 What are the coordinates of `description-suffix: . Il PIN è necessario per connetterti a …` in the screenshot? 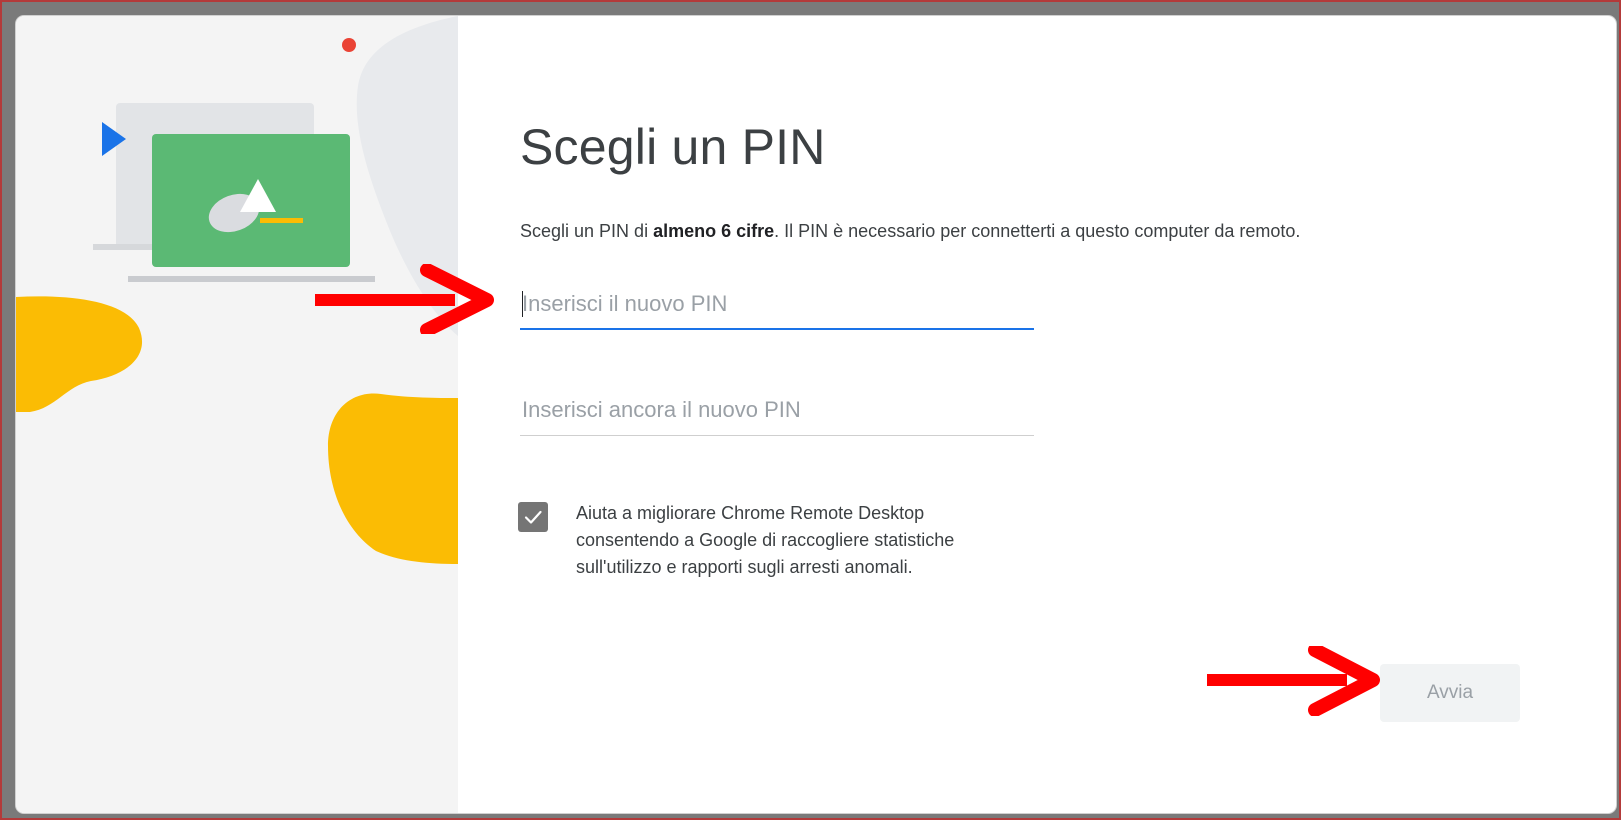 It's located at (1037, 231).